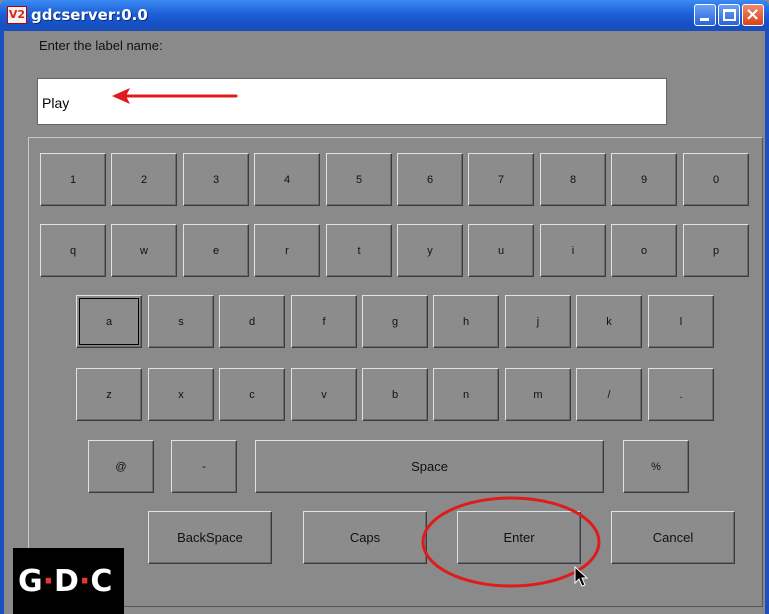  Describe the element at coordinates (324, 394) in the screenshot. I see `key-v: v` at that location.